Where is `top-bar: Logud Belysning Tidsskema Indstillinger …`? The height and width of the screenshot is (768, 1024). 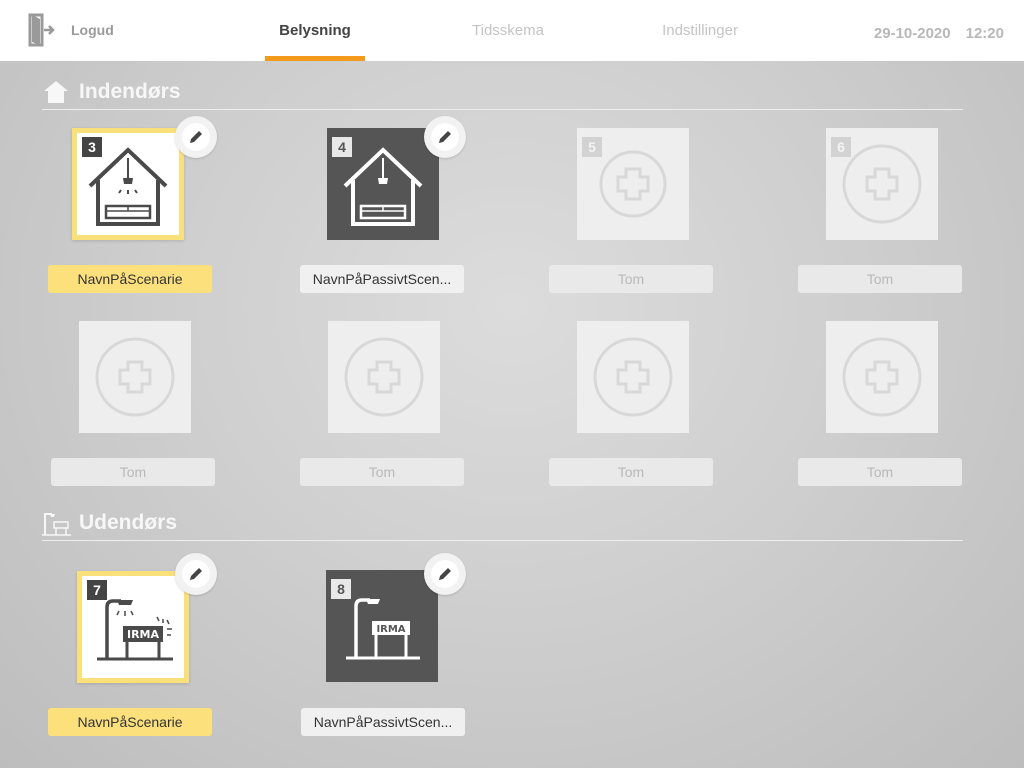 top-bar: Logud Belysning Tidsskema Indstillinger … is located at coordinates (512, 30).